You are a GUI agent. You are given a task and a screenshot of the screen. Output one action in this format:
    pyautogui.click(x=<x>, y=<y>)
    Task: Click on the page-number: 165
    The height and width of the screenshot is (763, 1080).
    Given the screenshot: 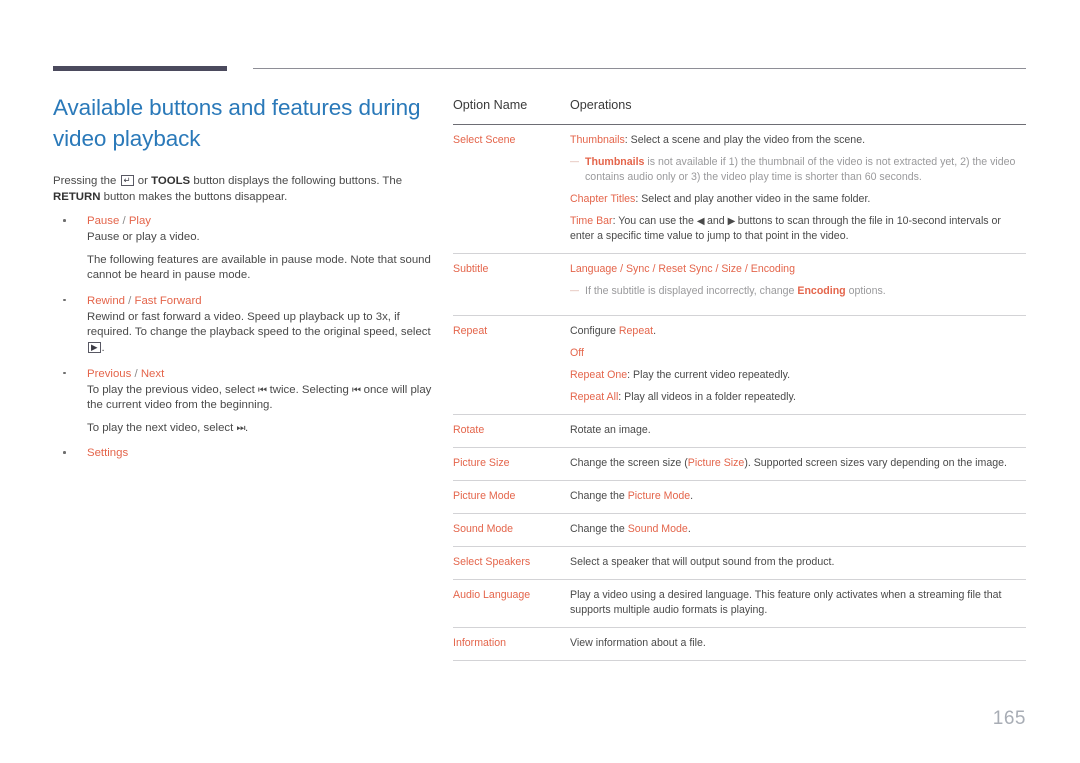 What is the action you would take?
    pyautogui.click(x=1009, y=718)
    